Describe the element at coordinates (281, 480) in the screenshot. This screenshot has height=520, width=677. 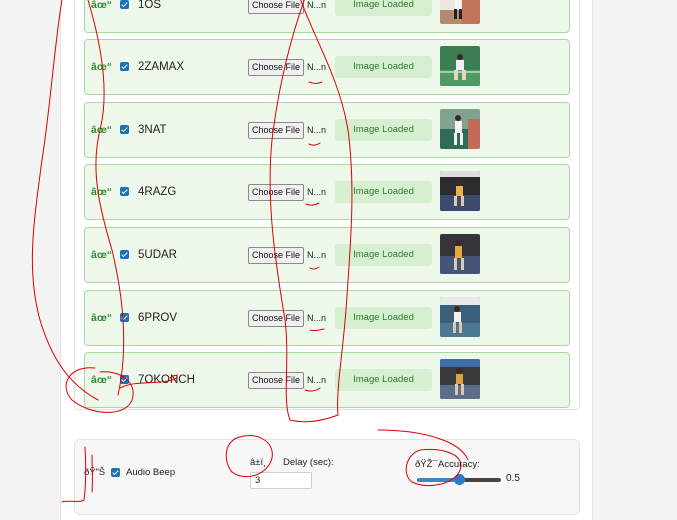
I see `delay-input` at that location.